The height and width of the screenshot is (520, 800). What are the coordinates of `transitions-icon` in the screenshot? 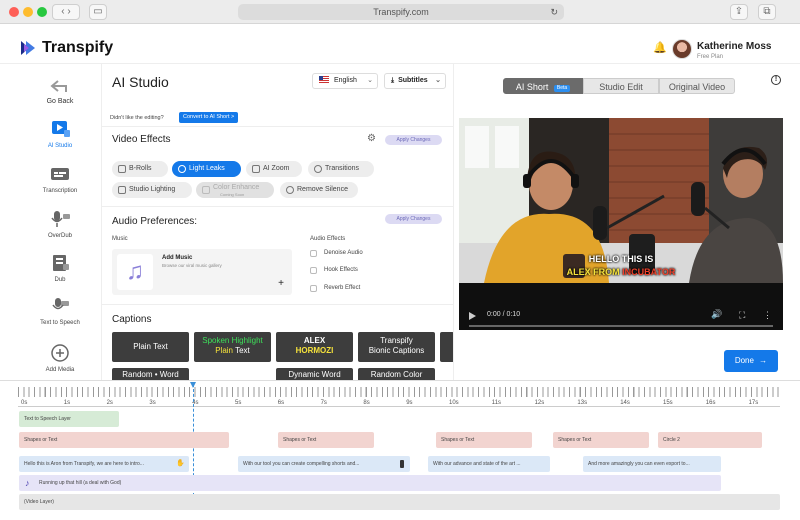 It's located at (318, 169).